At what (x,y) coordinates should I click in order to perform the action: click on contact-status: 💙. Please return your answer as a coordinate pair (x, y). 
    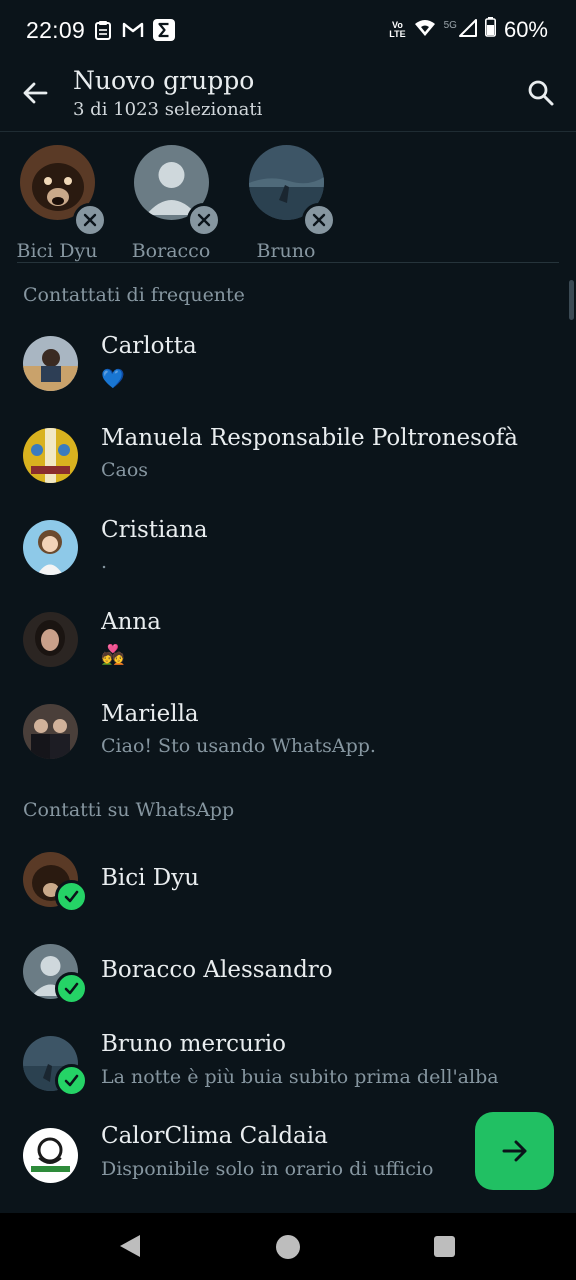
    Looking at the image, I should click on (113, 379).